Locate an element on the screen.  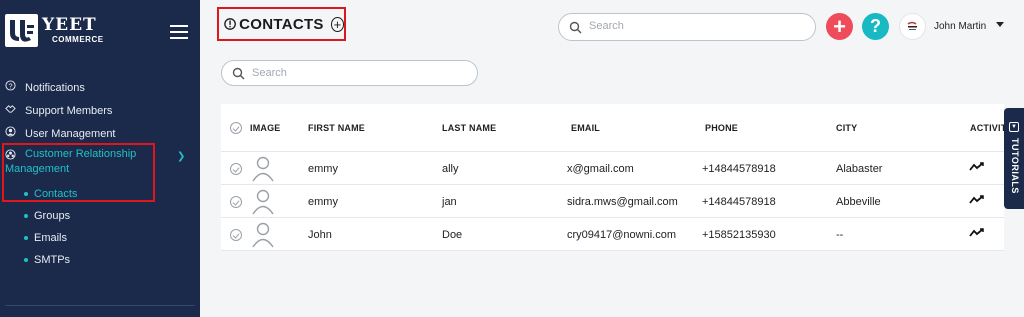
sidebar-subitem-label: SMTPs is located at coordinates (52, 260).